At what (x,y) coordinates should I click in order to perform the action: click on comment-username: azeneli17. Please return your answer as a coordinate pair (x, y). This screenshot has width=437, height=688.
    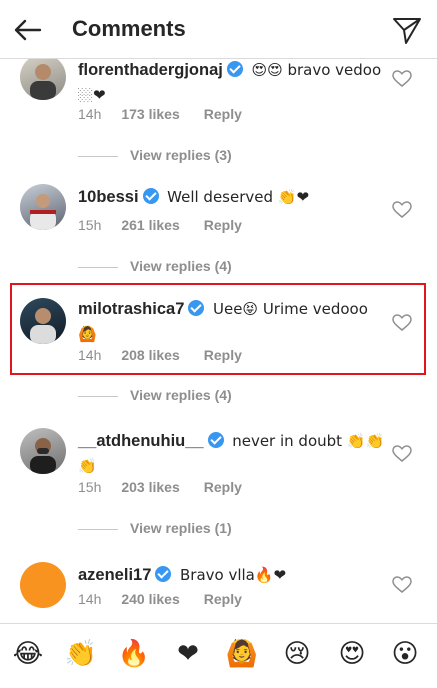
    Looking at the image, I should click on (114, 575).